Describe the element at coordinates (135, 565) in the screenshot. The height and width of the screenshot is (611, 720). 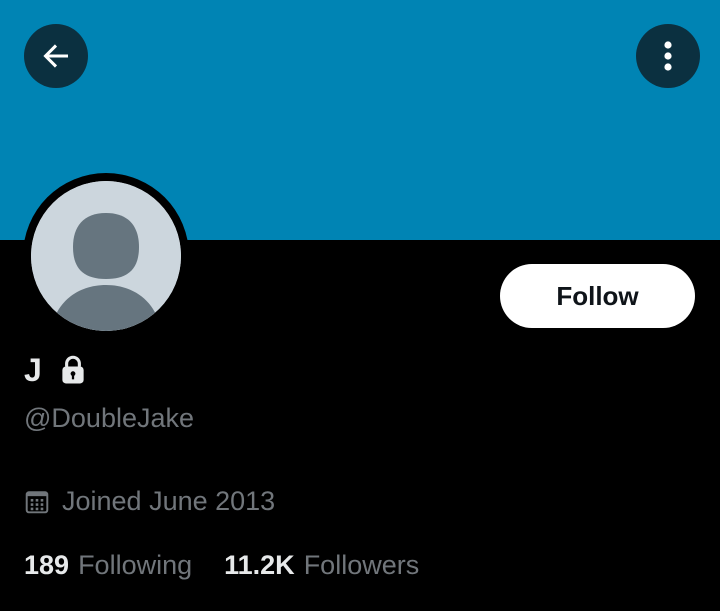
I see `following-label: Following` at that location.